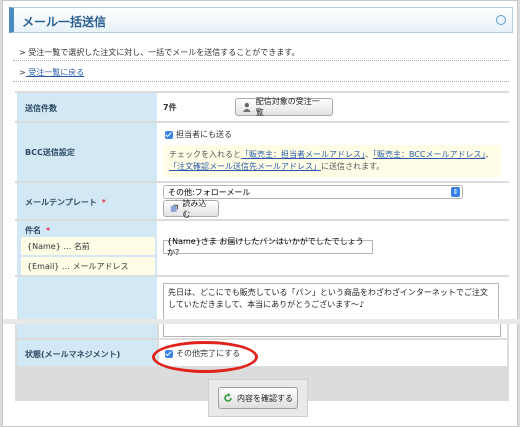 The image size is (520, 427). I want to click on load-icon, so click(174, 208).